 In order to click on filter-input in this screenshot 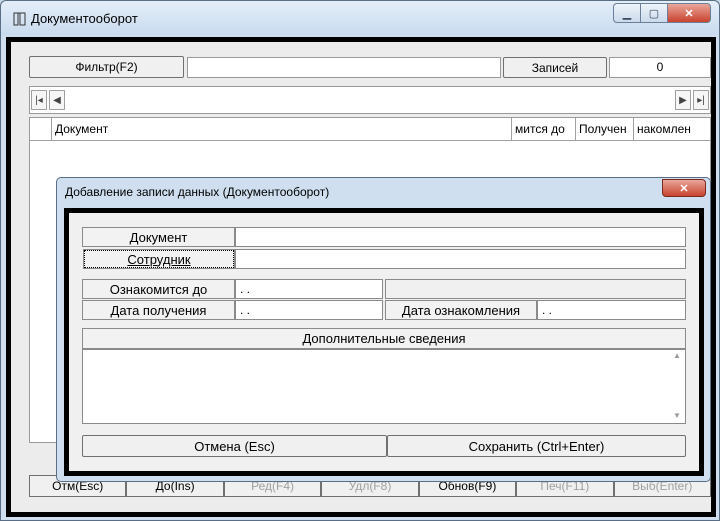, I will do `click(344, 67)`.